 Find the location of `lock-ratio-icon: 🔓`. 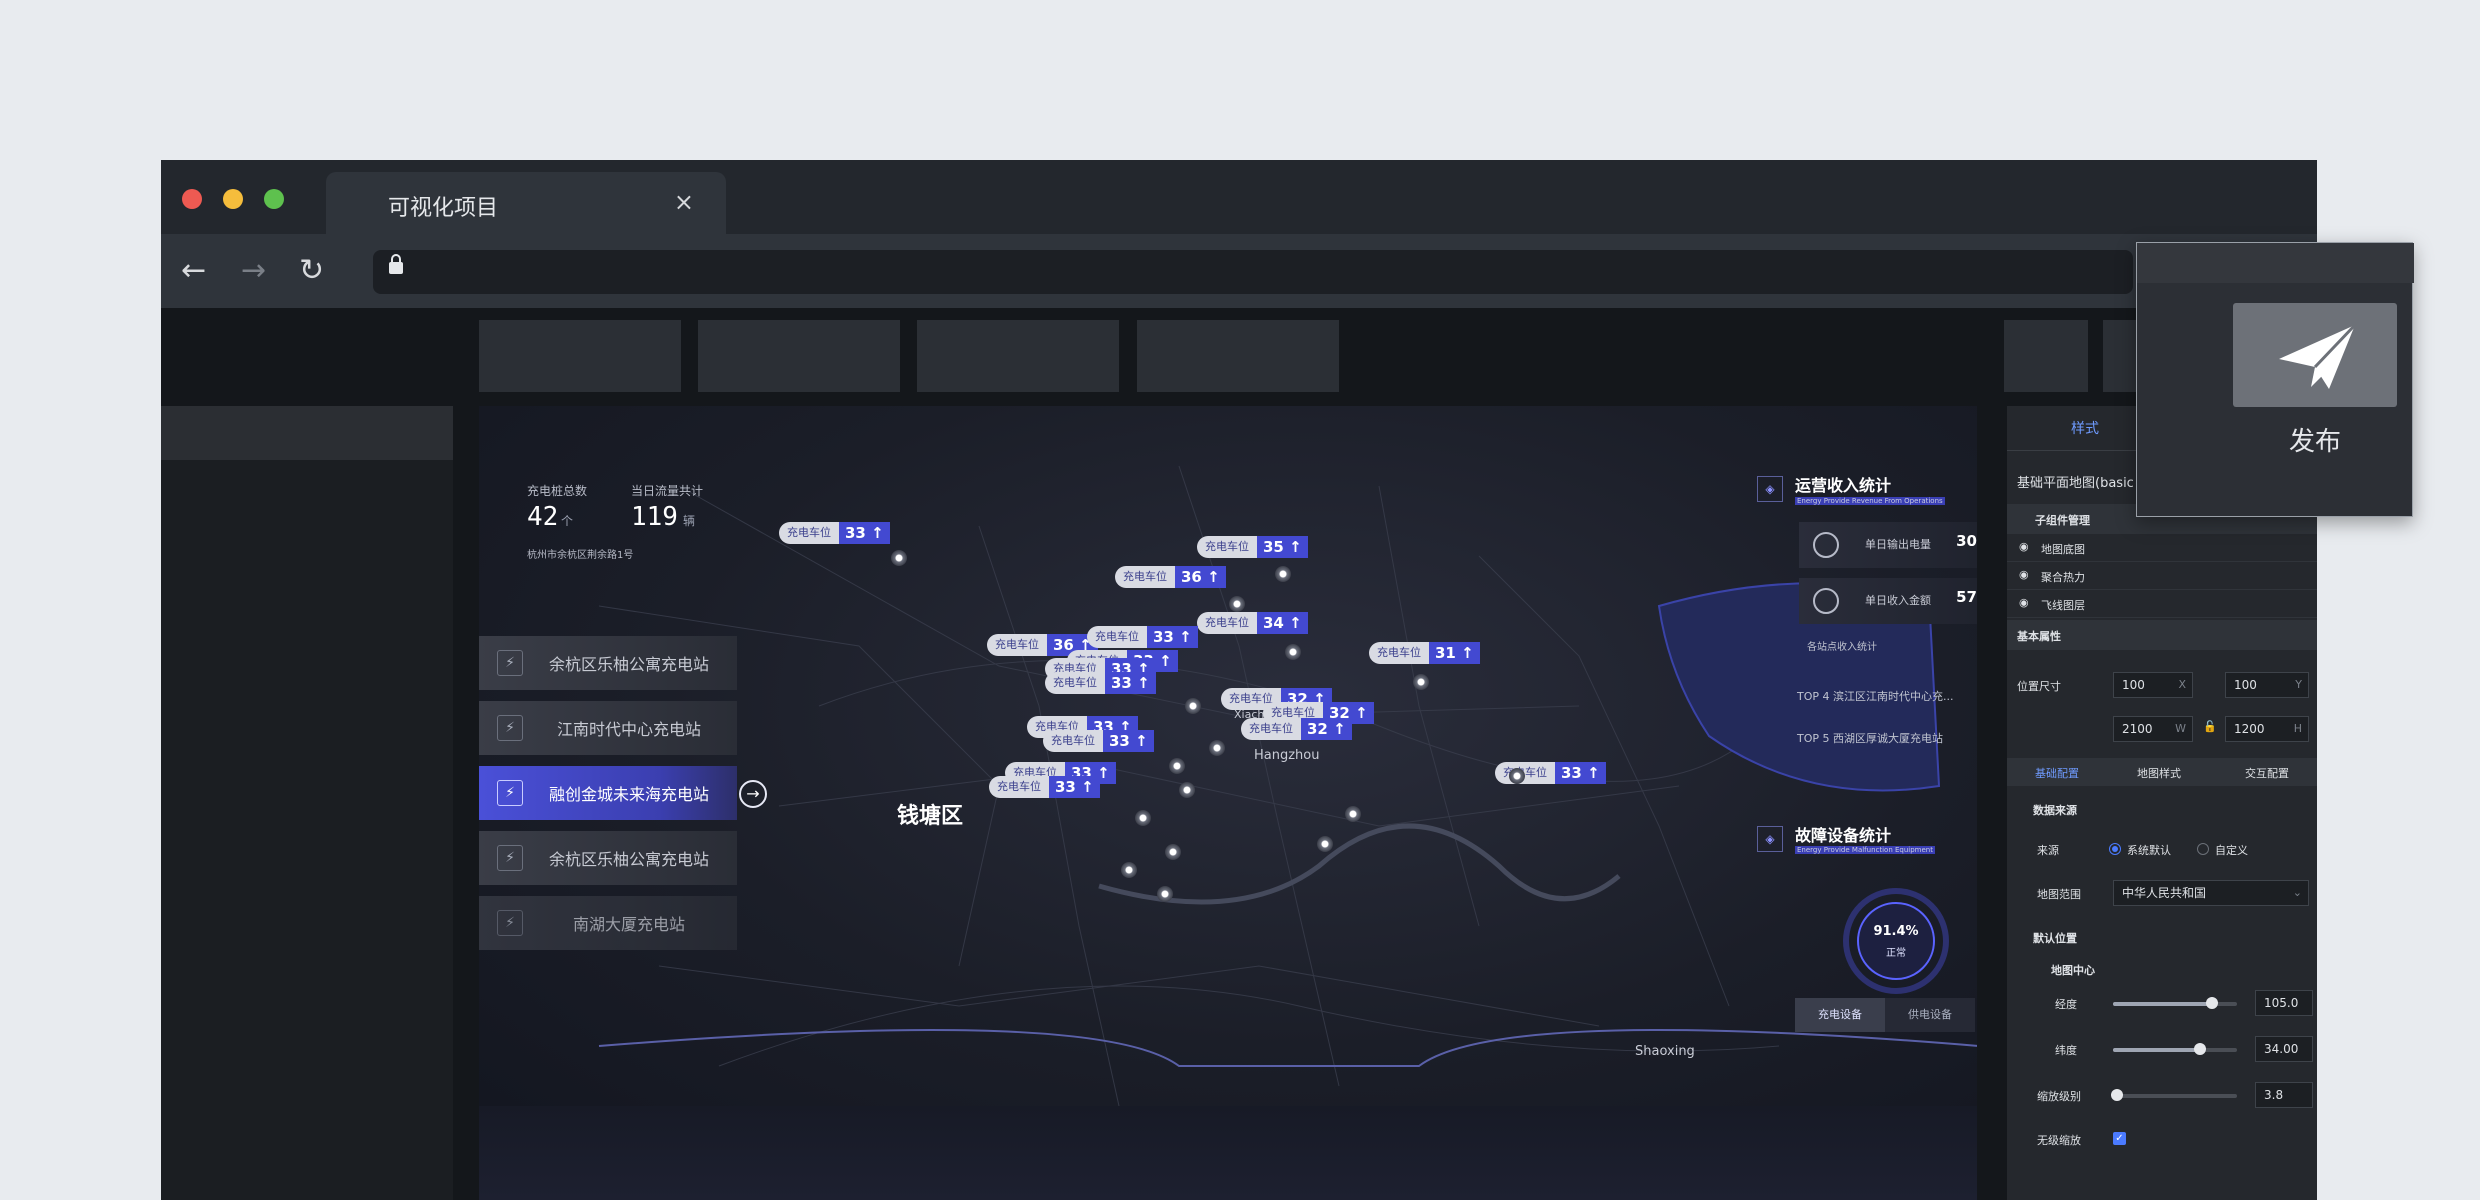

lock-ratio-icon: 🔓 is located at coordinates (2210, 726).